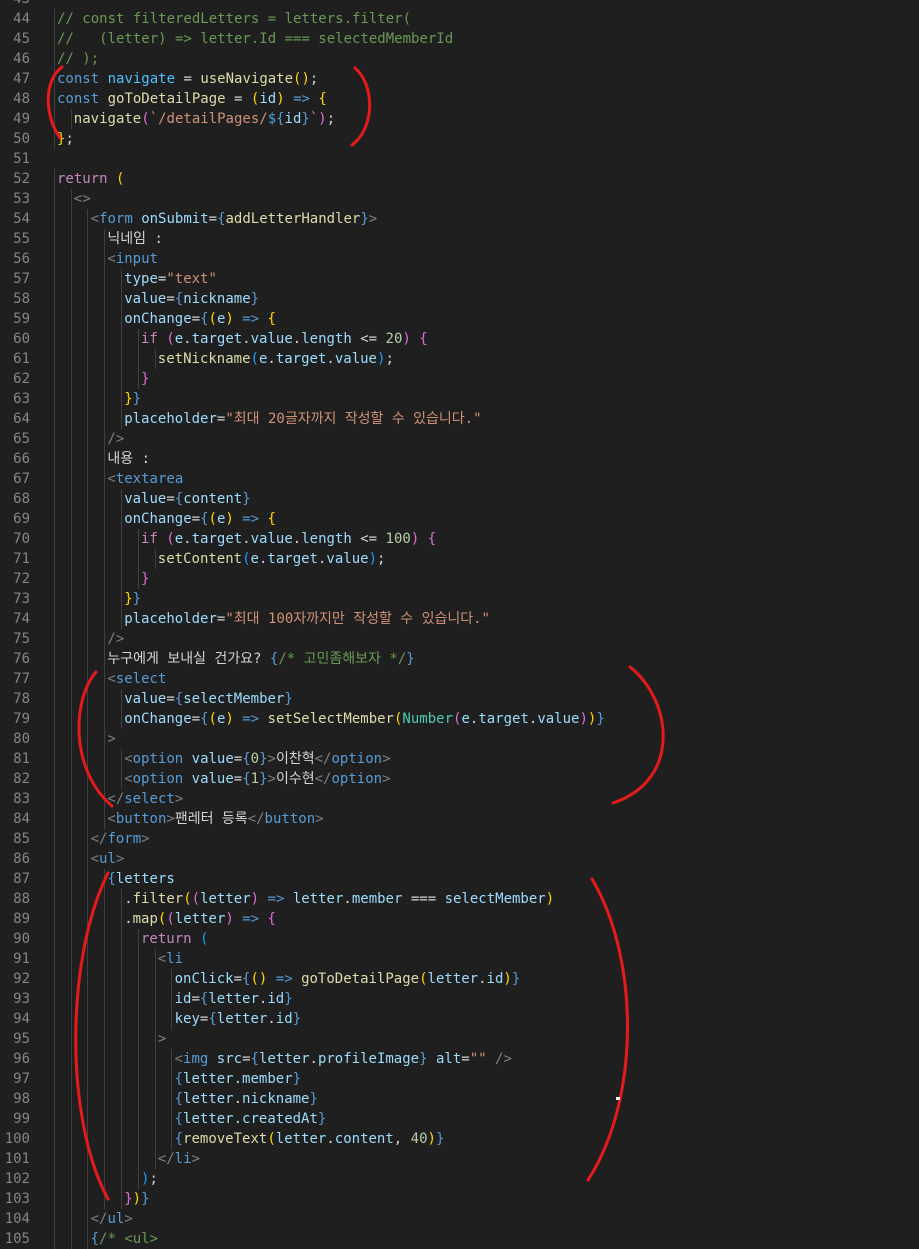 This screenshot has height=1249, width=919. I want to click on code-line: 59 onChange={(e) => {, so click(459, 319).